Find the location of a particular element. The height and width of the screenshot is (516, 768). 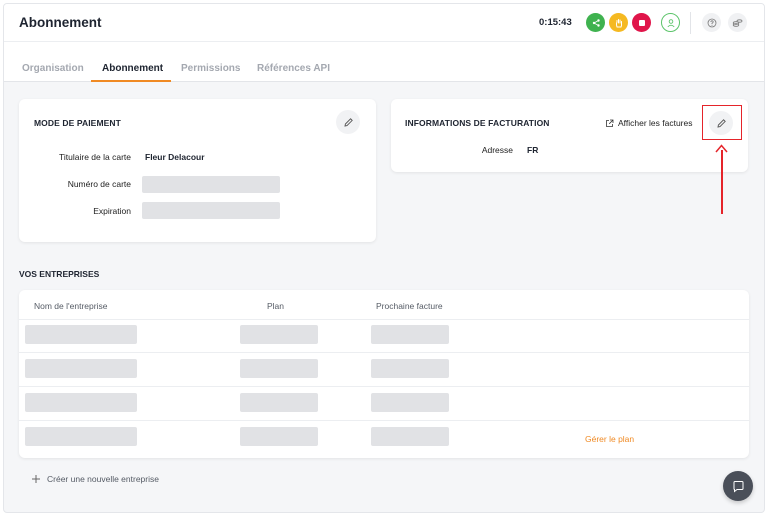

card-holder-label: Titulaire de la carte is located at coordinates (95, 157).